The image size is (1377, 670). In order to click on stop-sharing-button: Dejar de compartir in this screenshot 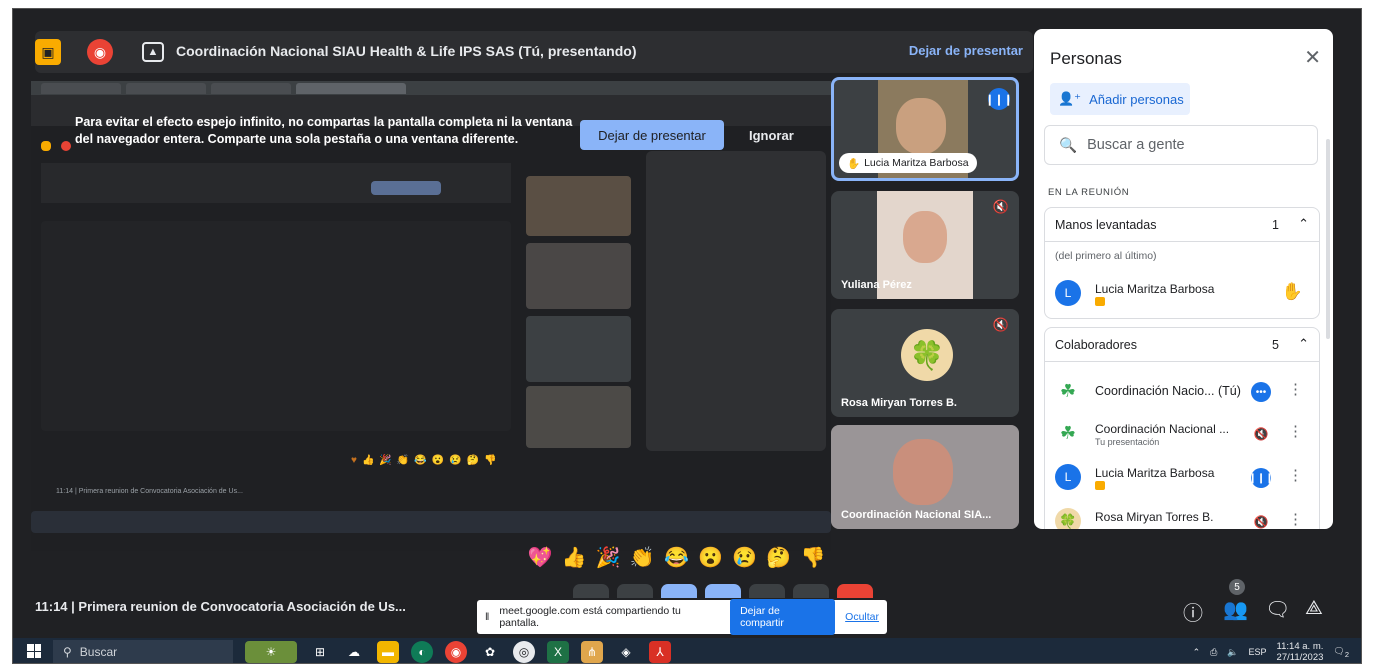, I will do `click(783, 617)`.